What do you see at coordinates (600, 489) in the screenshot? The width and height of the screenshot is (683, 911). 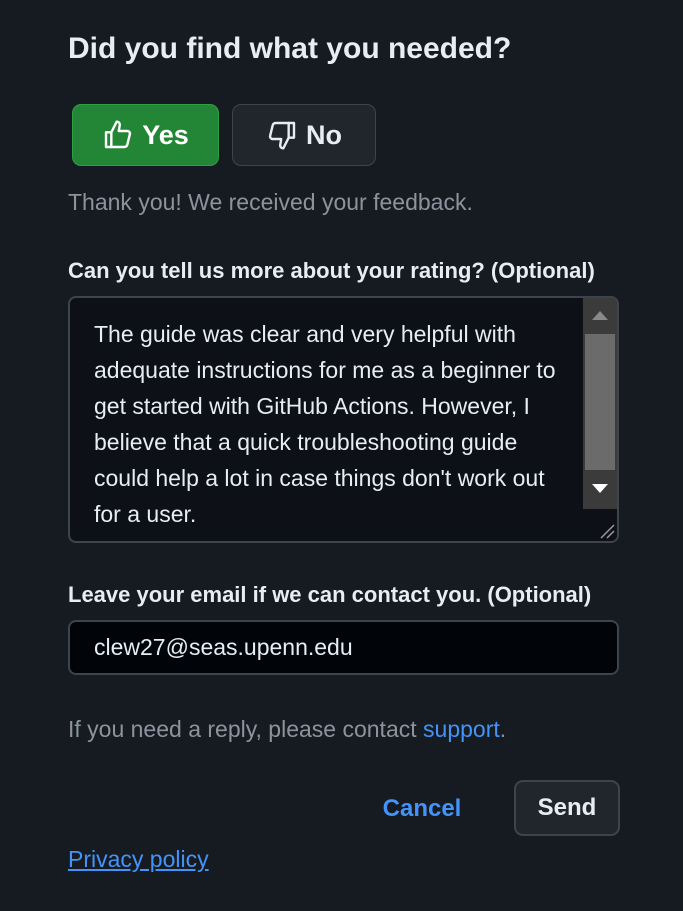 I see `scroll-down-arrow-icon` at bounding box center [600, 489].